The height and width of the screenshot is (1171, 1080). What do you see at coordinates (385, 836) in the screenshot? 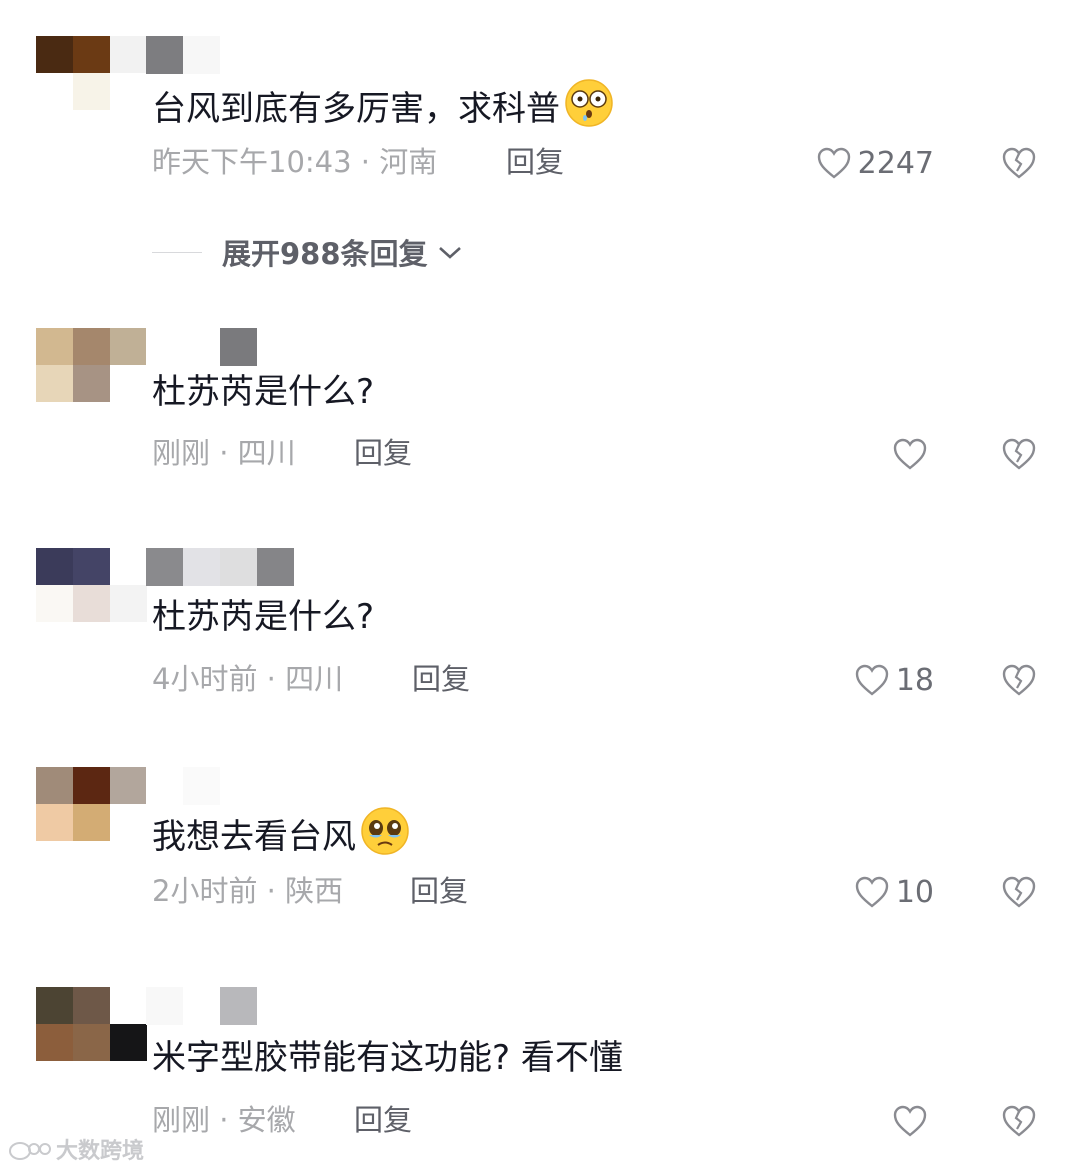
I see `pleading-face-emoji` at bounding box center [385, 836].